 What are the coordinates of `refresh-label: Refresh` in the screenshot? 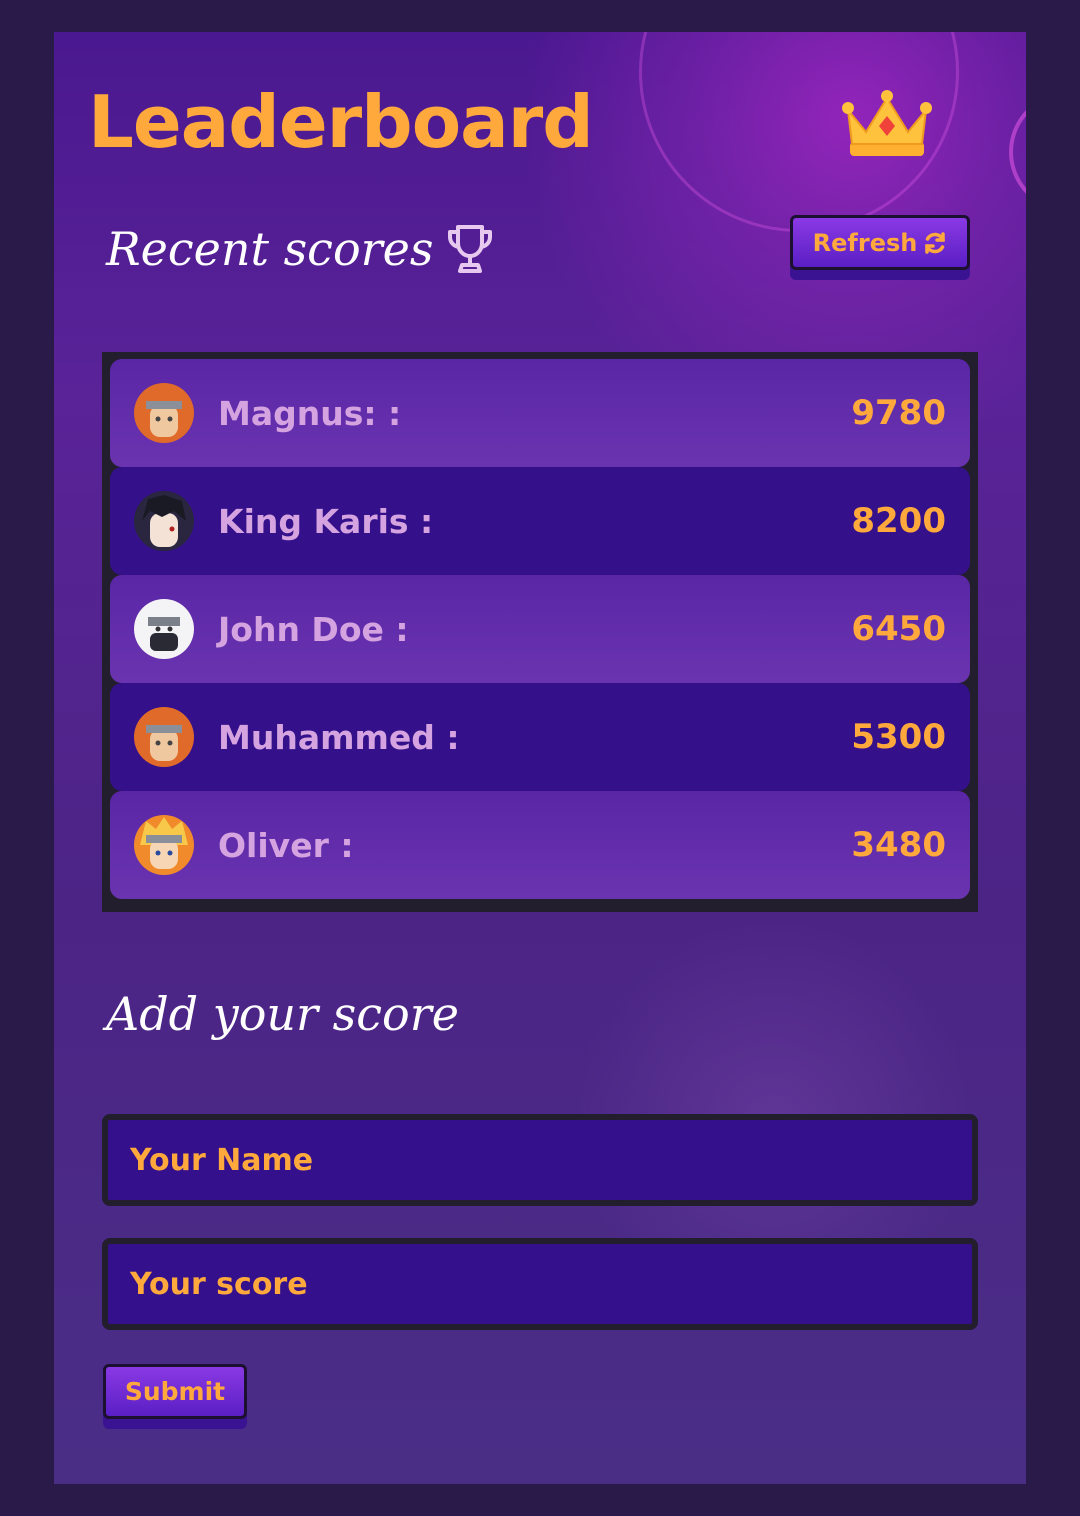 It's located at (865, 242).